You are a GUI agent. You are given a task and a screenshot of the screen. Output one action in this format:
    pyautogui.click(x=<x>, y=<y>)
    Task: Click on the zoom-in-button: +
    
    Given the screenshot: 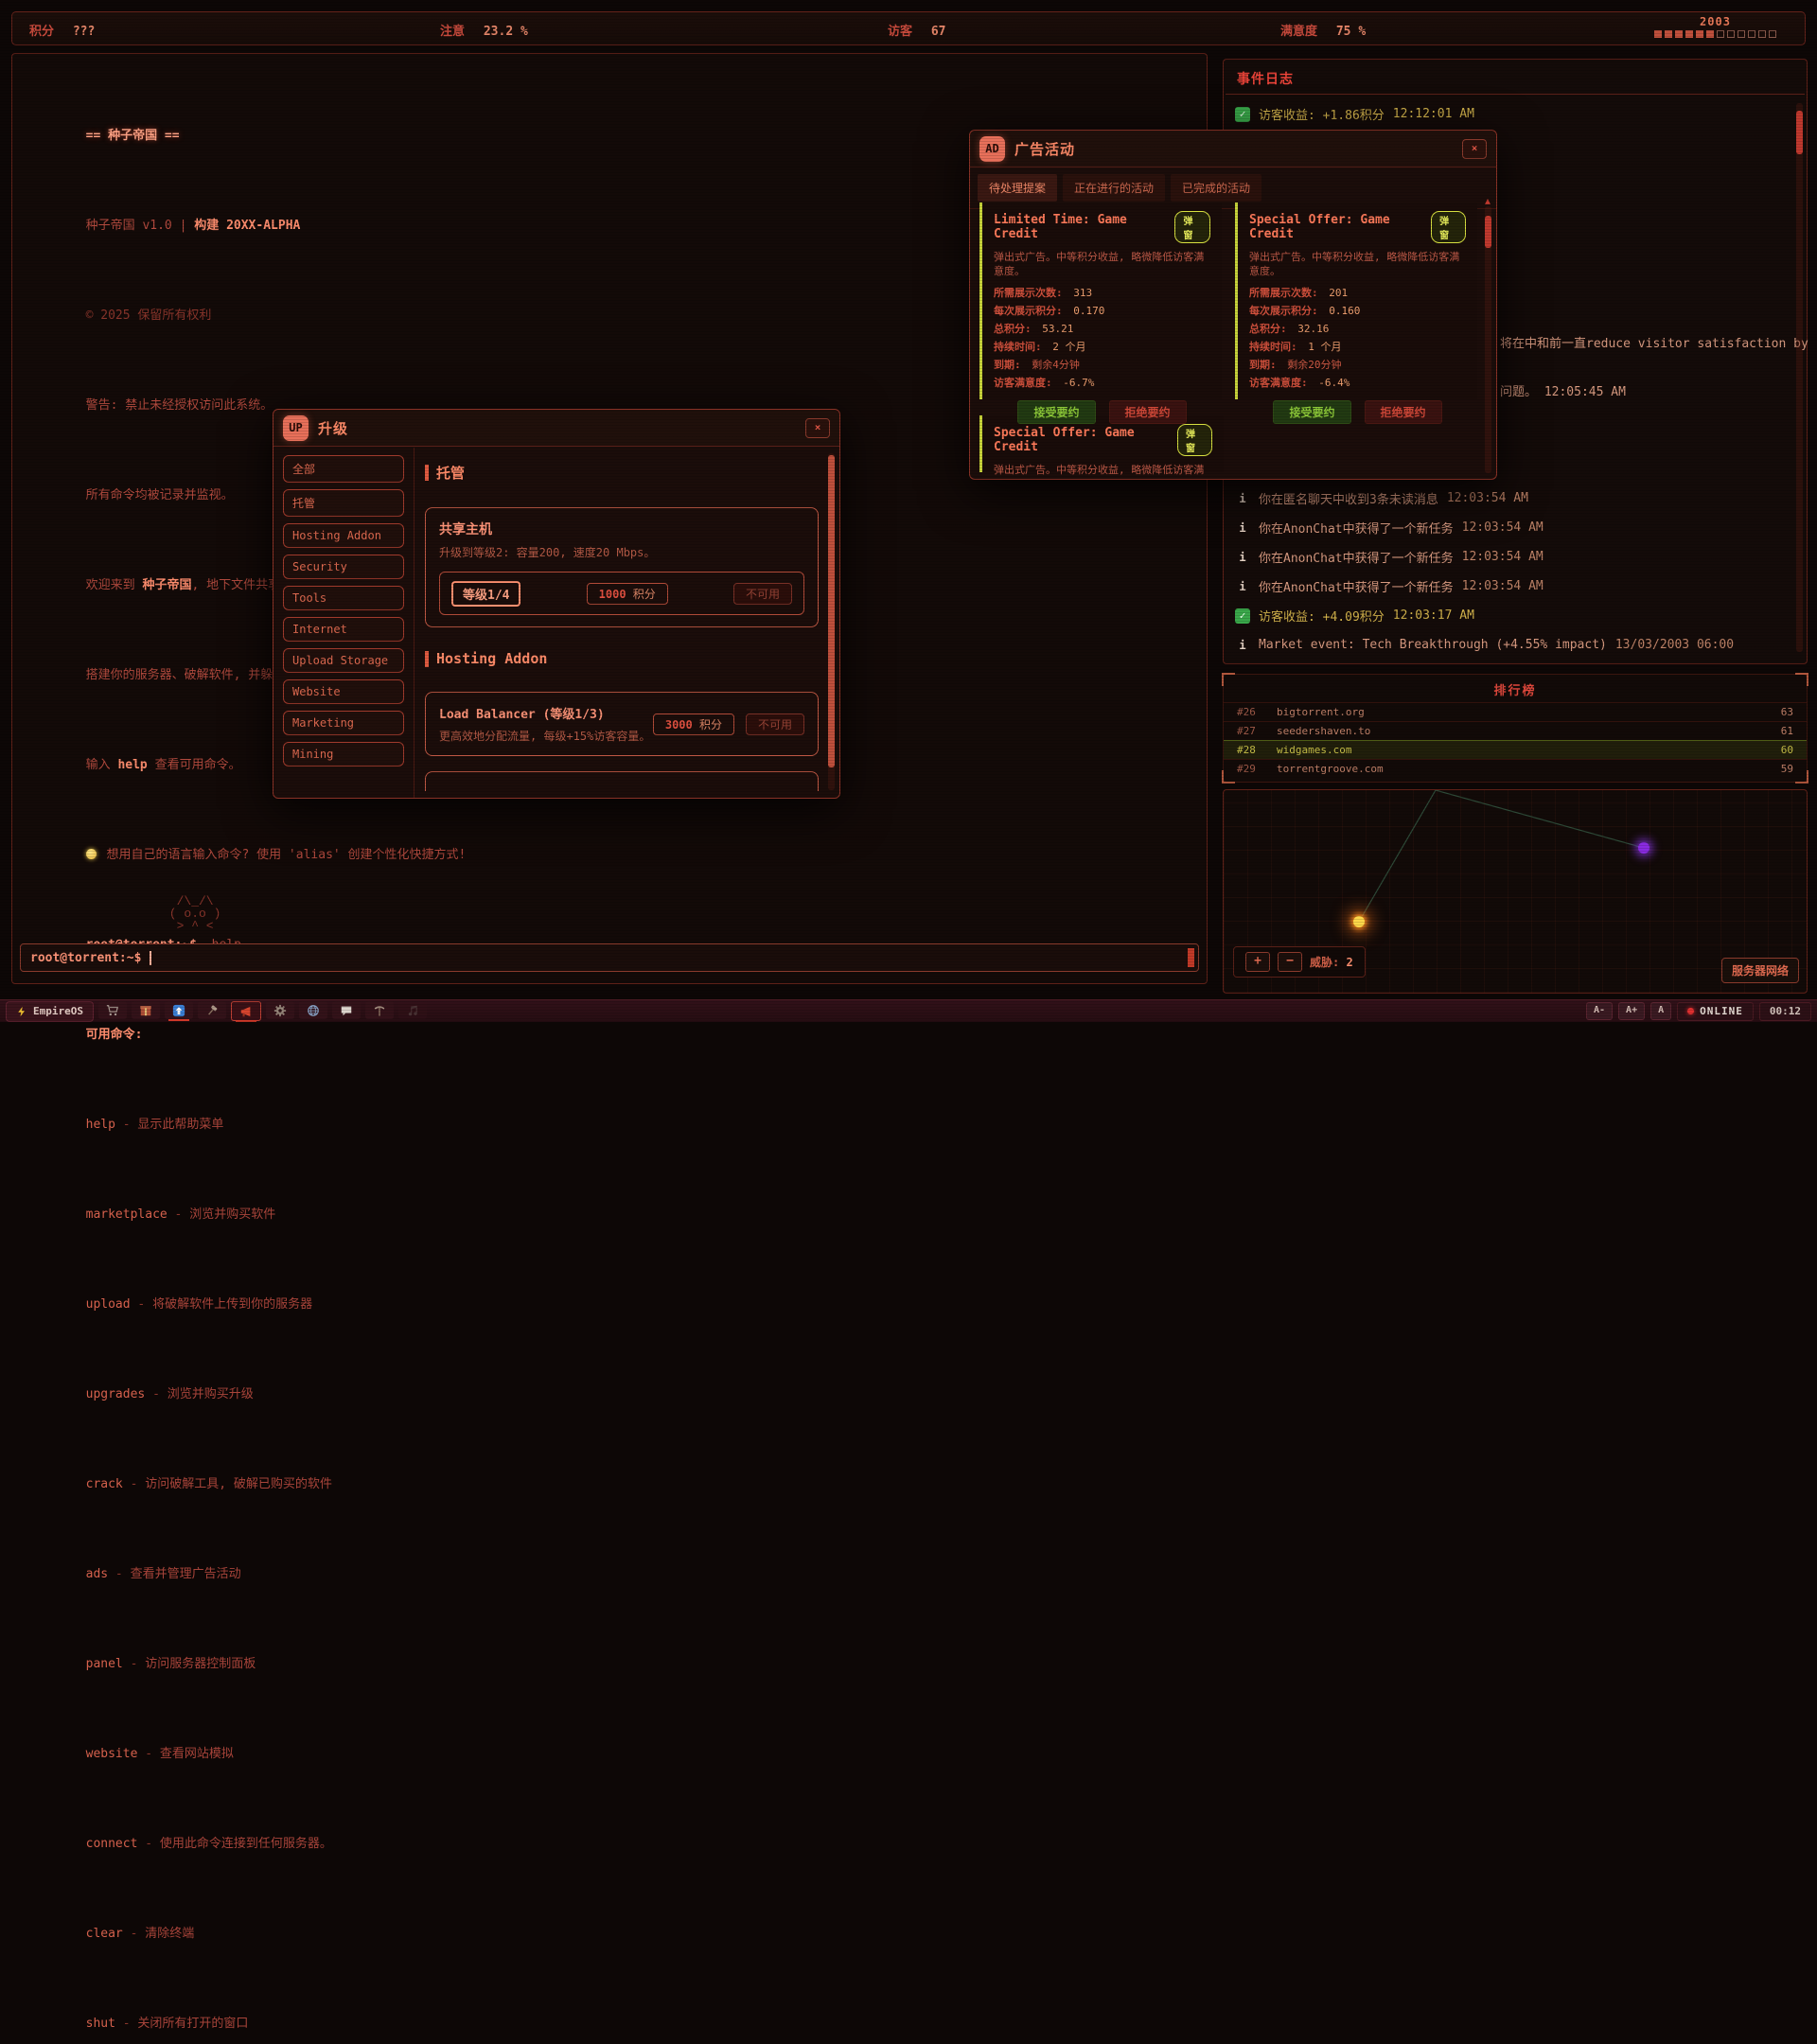 What is the action you would take?
    pyautogui.click(x=1257, y=962)
    